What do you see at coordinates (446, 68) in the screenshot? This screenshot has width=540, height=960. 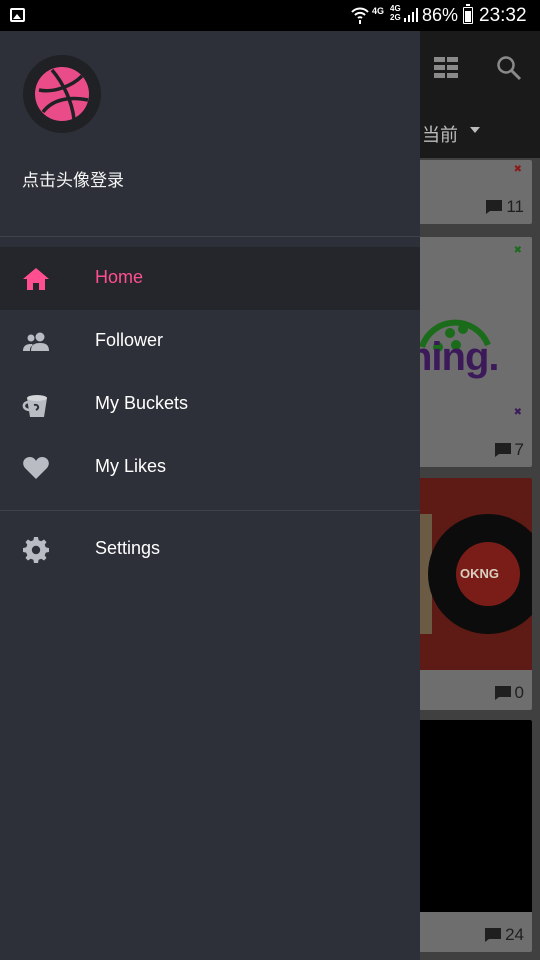 I see `grid-view-icon` at bounding box center [446, 68].